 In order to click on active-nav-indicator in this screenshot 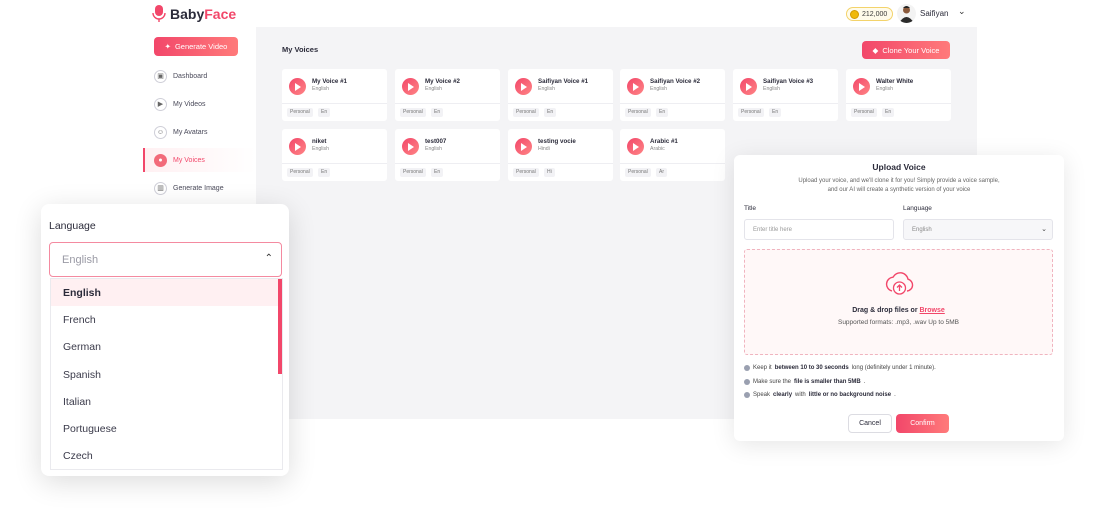, I will do `click(144, 160)`.